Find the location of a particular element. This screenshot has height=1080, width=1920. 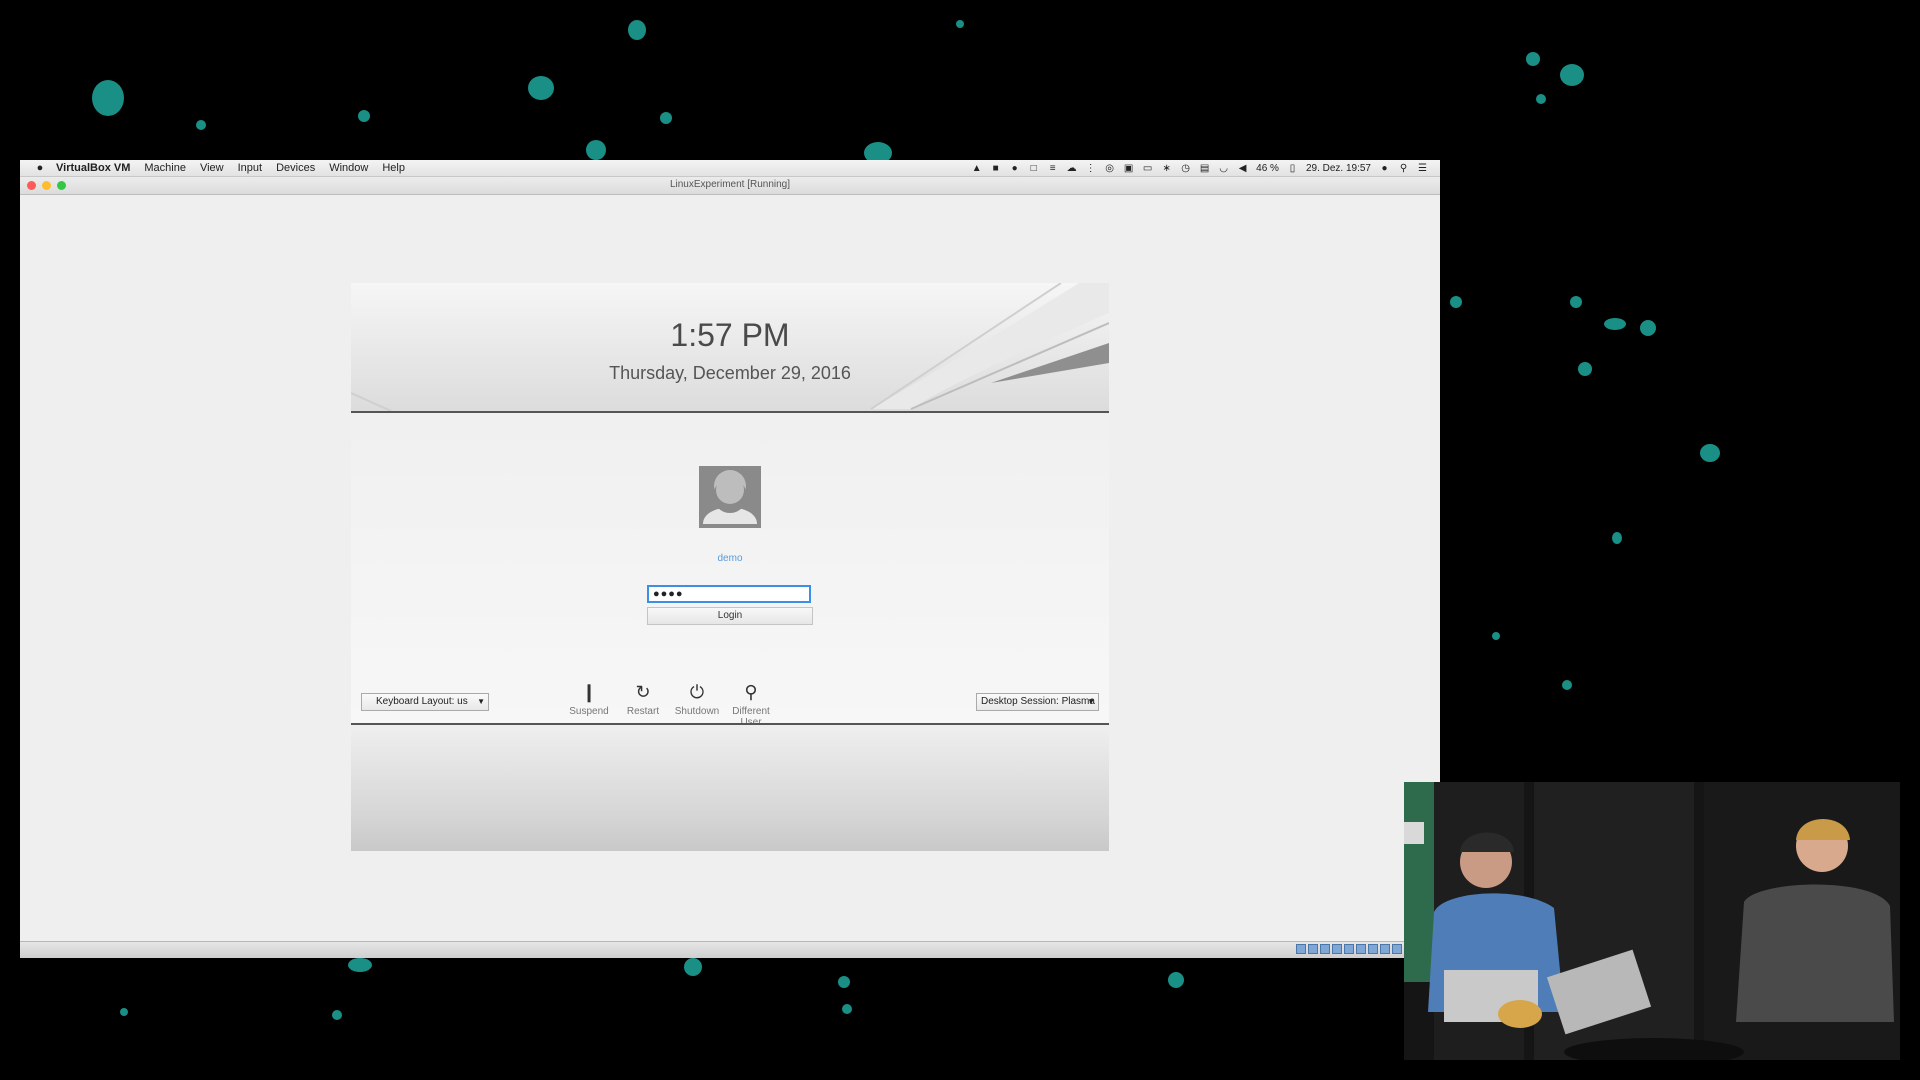

audio-icon is located at coordinates (1324, 949).